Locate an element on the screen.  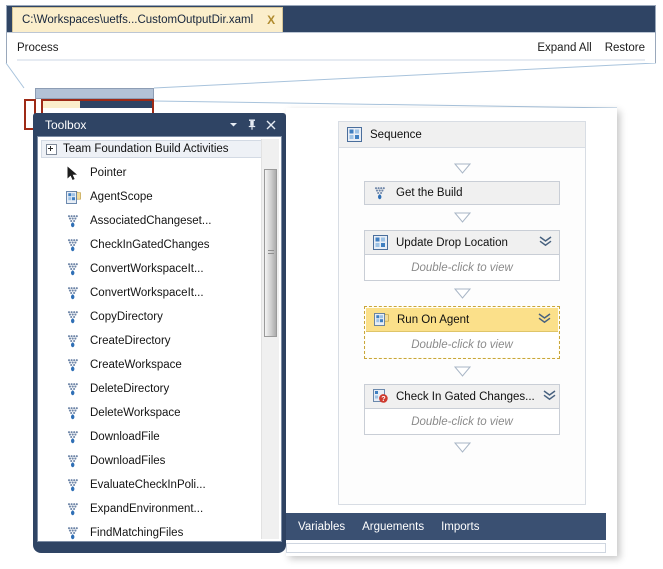
activity-header: Run On Agent is located at coordinates (462, 320).